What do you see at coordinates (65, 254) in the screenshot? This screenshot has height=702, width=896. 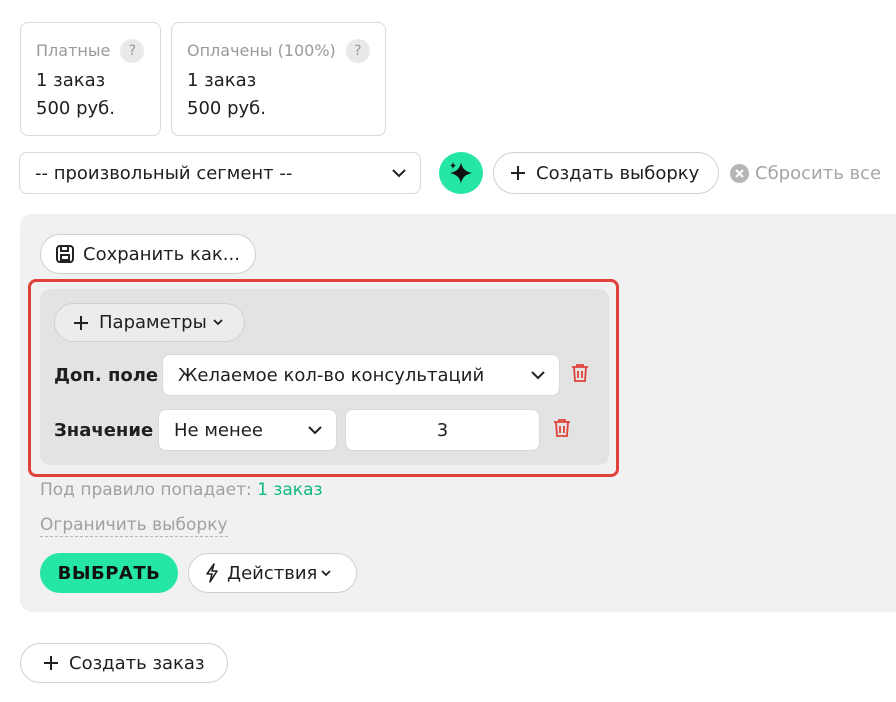 I see `save-icon` at bounding box center [65, 254].